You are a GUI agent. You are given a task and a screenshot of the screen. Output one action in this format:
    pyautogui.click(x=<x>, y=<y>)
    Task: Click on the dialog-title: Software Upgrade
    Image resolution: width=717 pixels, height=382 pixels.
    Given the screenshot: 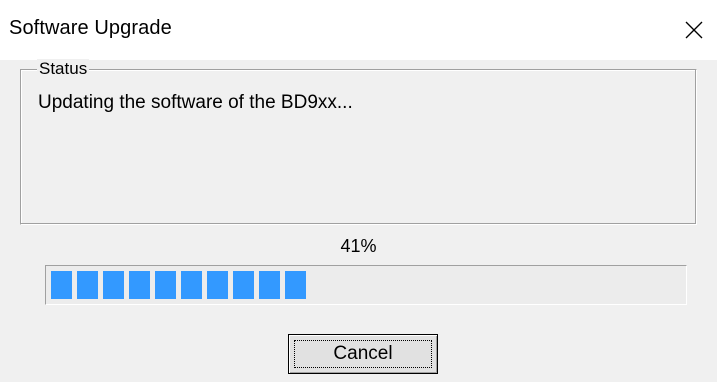 What is the action you would take?
    pyautogui.click(x=90, y=28)
    